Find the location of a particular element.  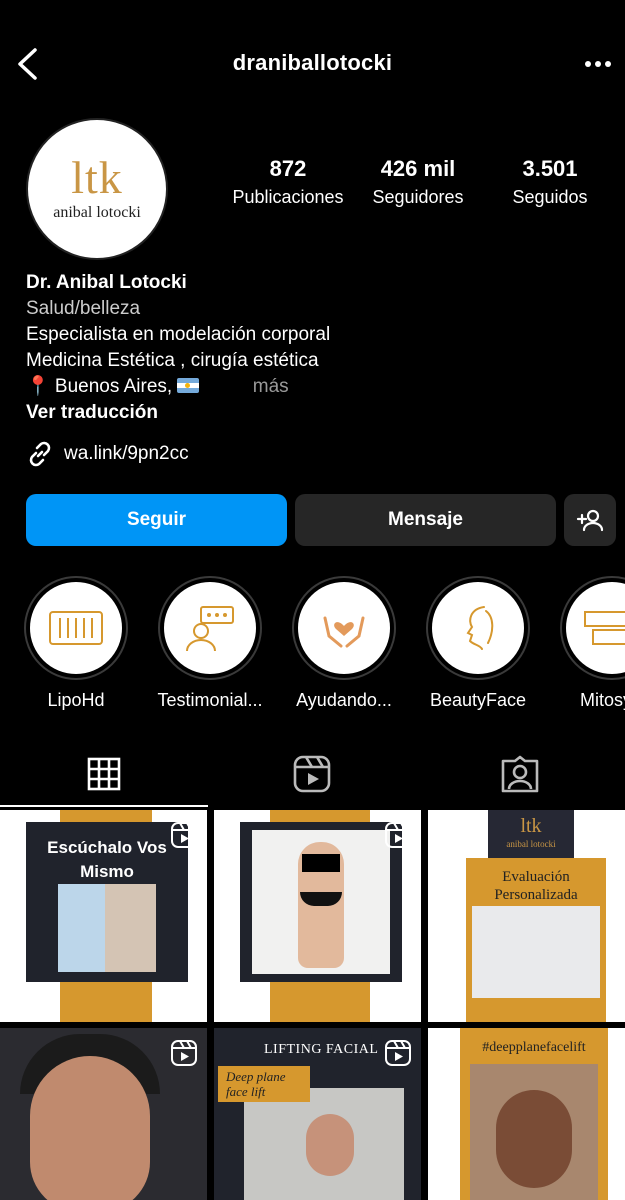

post-tag: Deep plane face lift is located at coordinates (264, 1084).